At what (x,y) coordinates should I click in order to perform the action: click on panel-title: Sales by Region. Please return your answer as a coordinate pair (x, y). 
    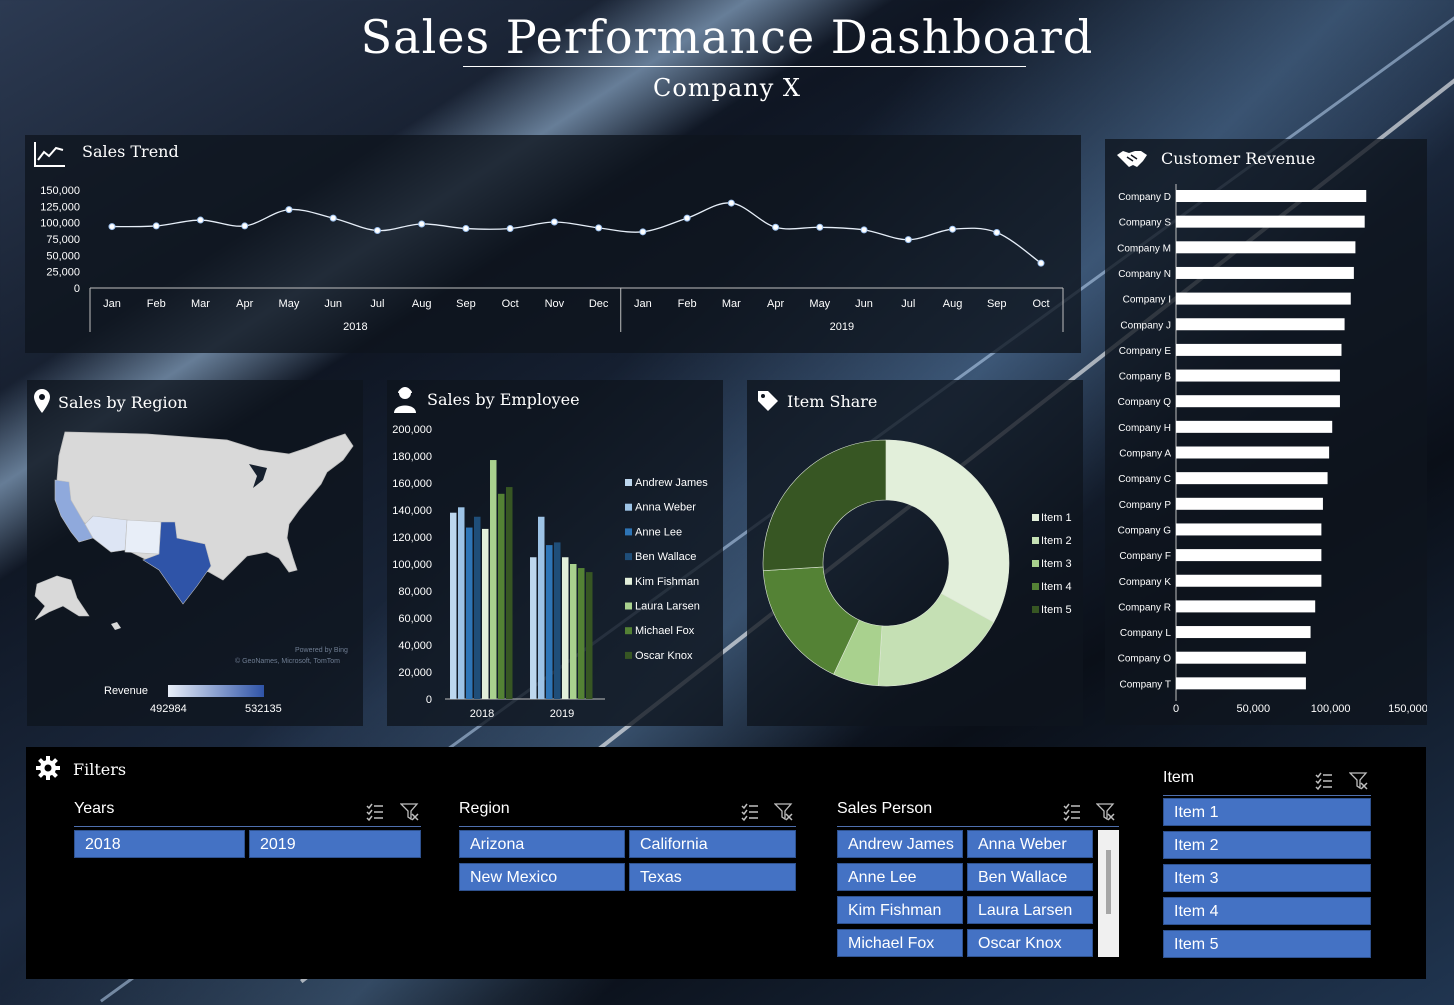
    Looking at the image, I should click on (123, 402).